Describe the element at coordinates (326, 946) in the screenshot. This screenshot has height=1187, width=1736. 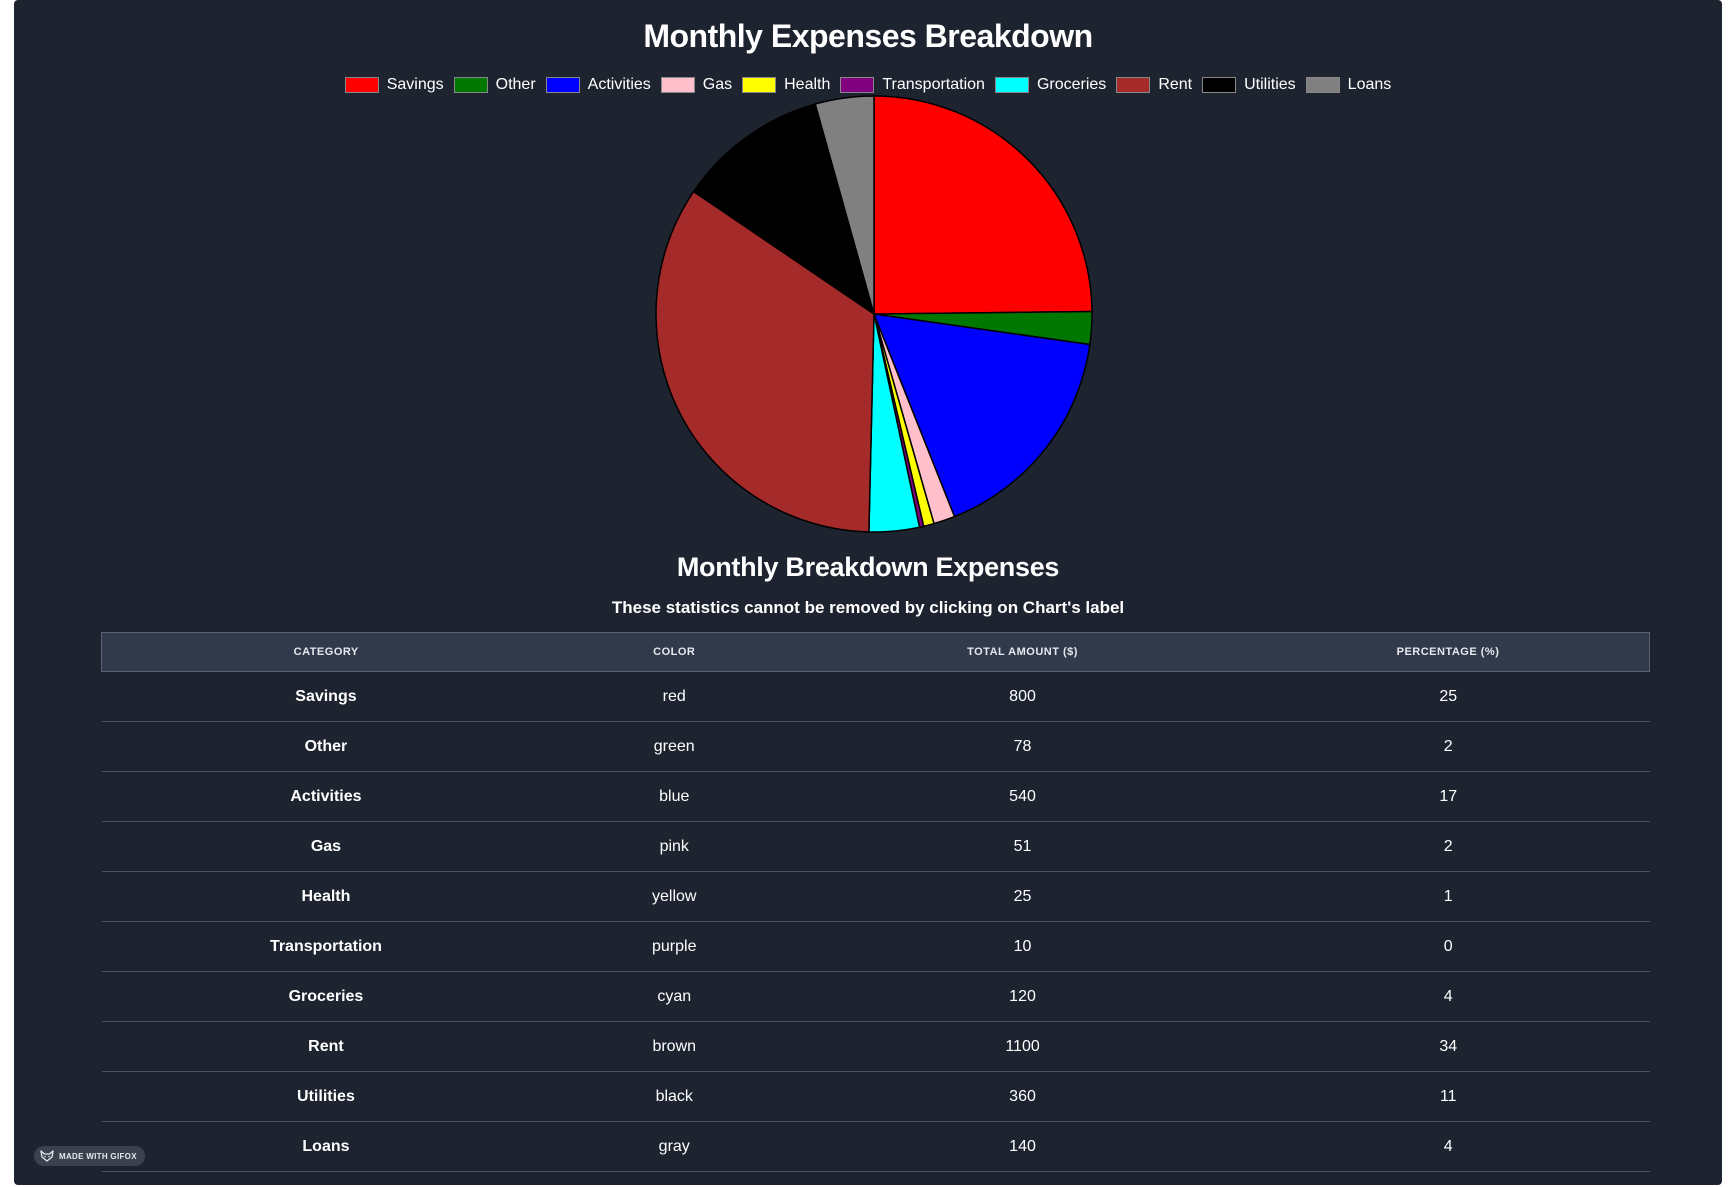
I see `cell-category: Transportation` at that location.